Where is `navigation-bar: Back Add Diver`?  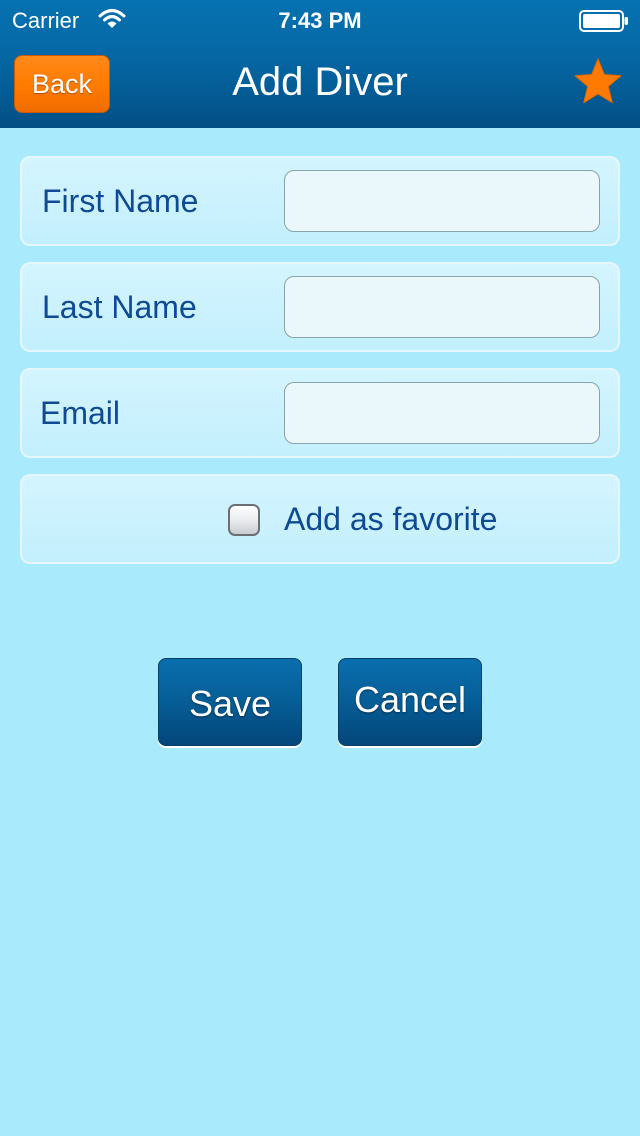 navigation-bar: Back Add Diver is located at coordinates (320, 84).